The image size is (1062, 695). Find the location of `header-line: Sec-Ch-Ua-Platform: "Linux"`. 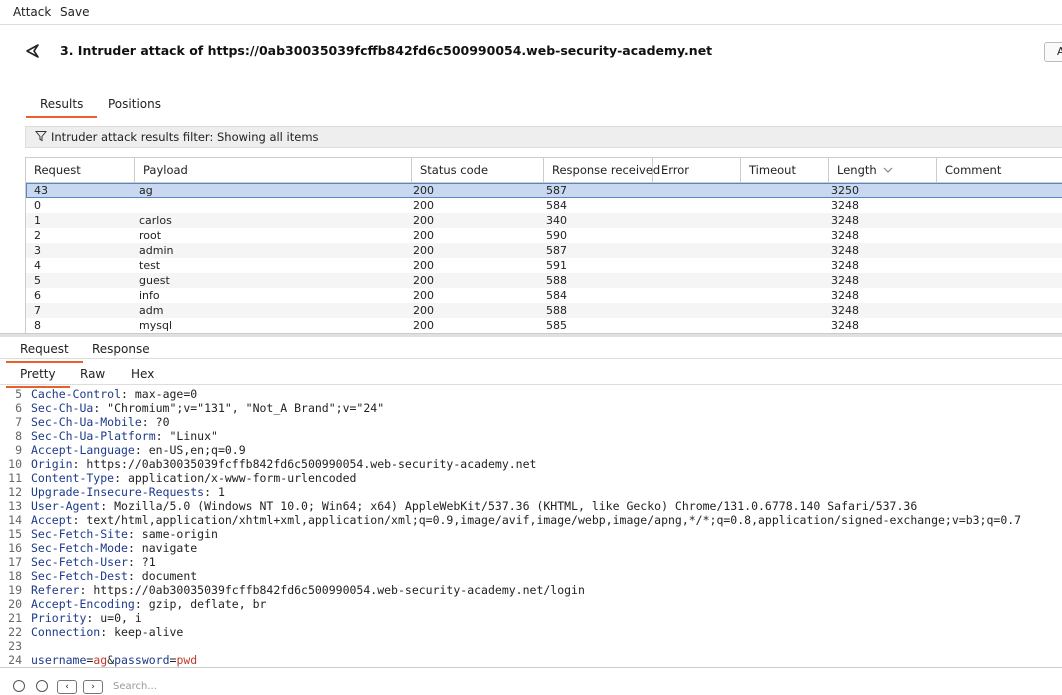

header-line: Sec-Ch-Ua-Platform: "Linux" is located at coordinates (124, 436).